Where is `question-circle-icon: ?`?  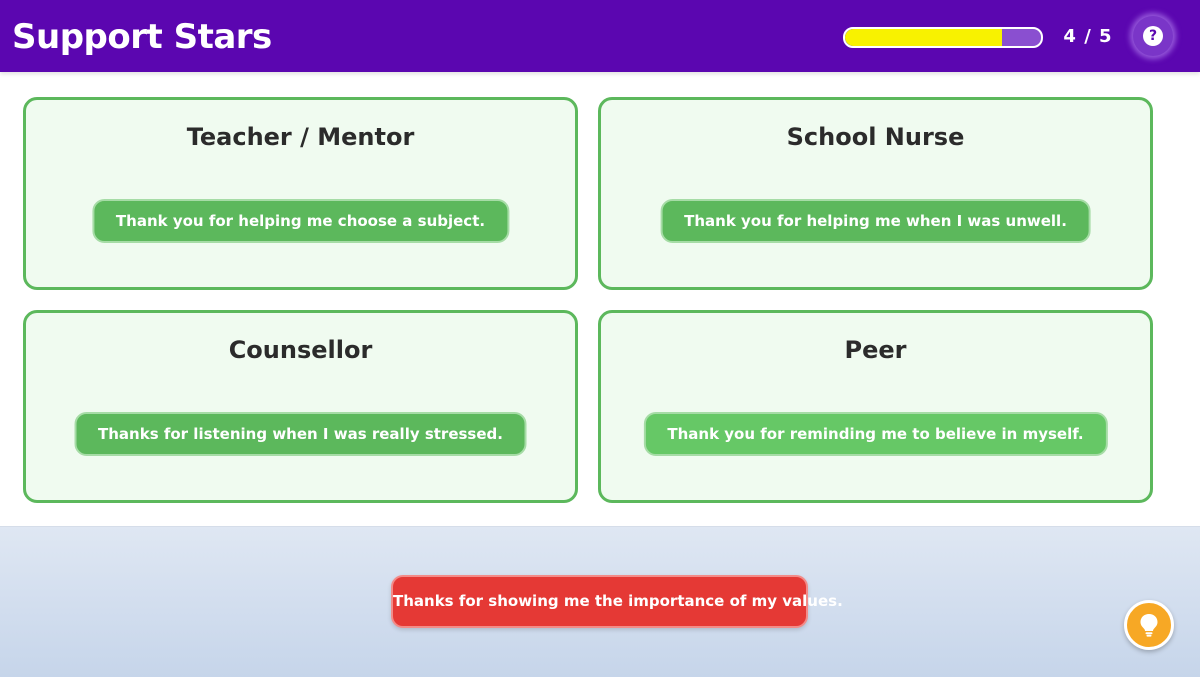 question-circle-icon: ? is located at coordinates (1153, 36).